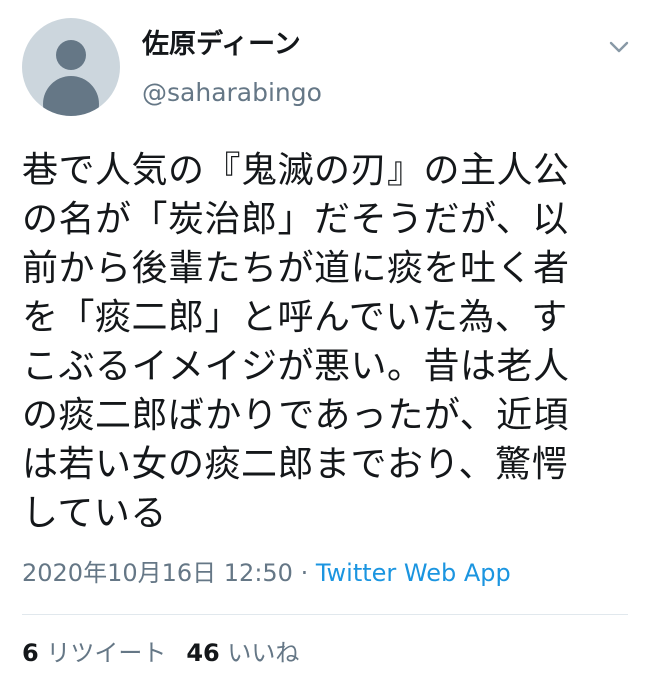  I want to click on divider, so click(325, 614).